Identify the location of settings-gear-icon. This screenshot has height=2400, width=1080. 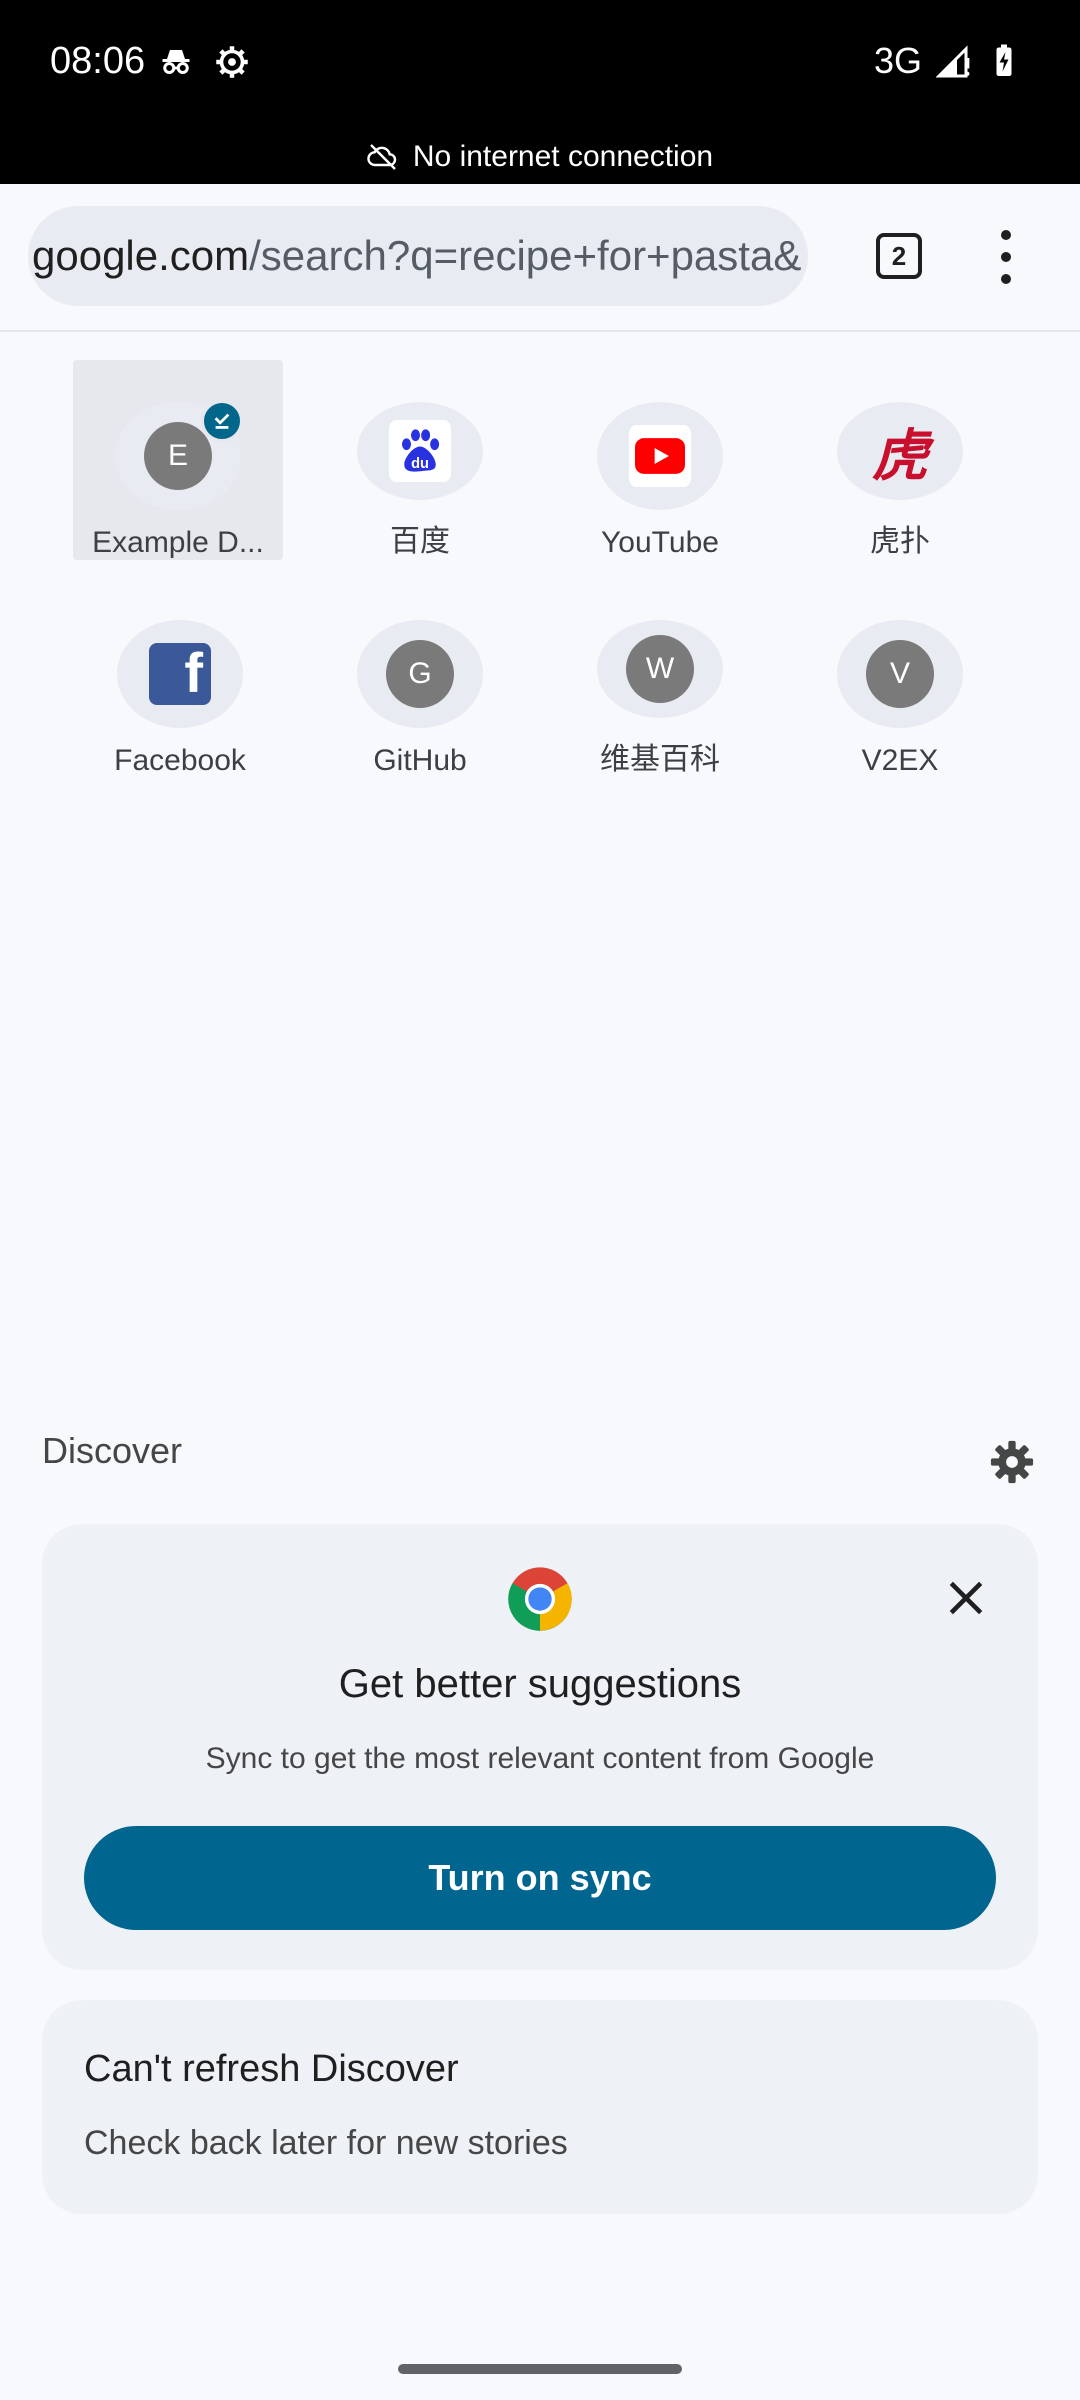
(232, 62).